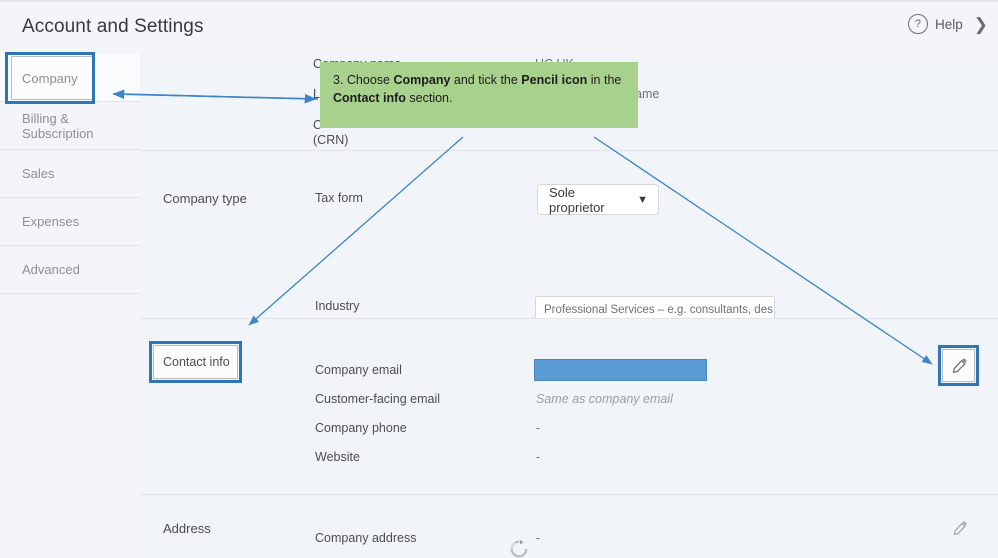 Image resolution: width=998 pixels, height=558 pixels. Describe the element at coordinates (50, 78) in the screenshot. I see `sidebar-company-highlight-label: Company` at that location.